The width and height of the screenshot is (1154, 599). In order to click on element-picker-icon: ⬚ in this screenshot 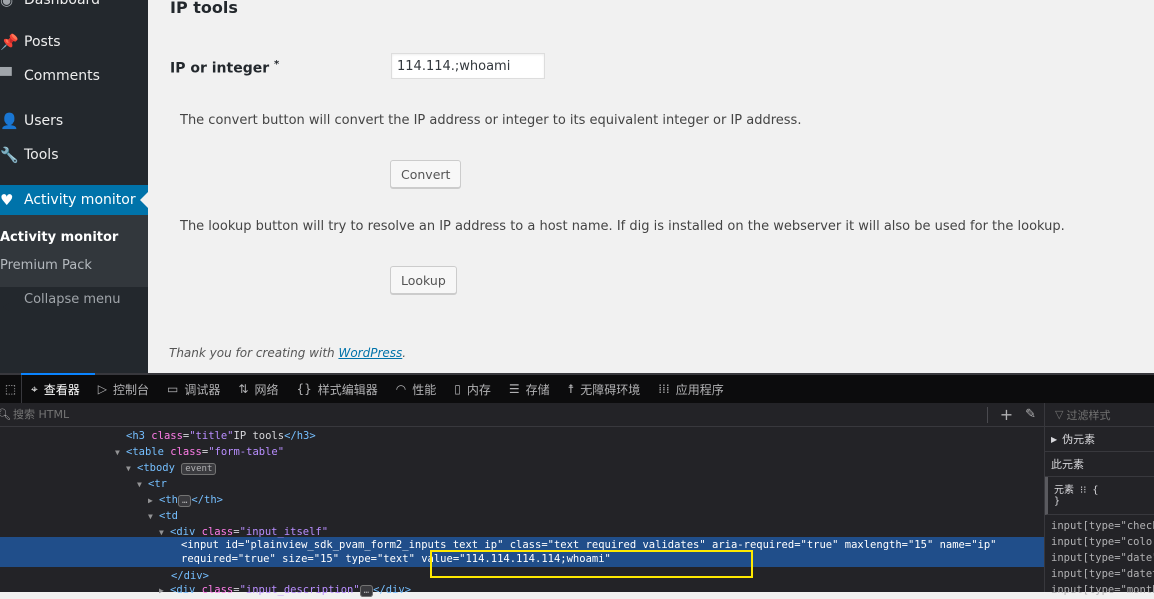, I will do `click(10, 389)`.